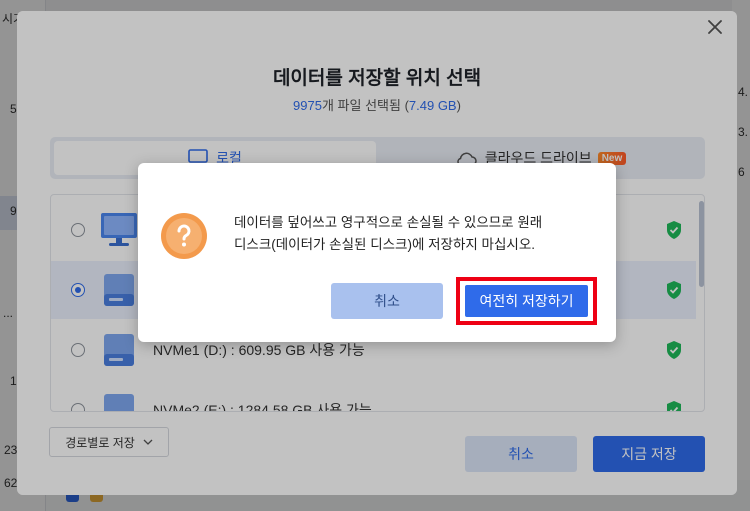  Describe the element at coordinates (387, 301) in the screenshot. I see `warning-cancel-button: 취소` at that location.